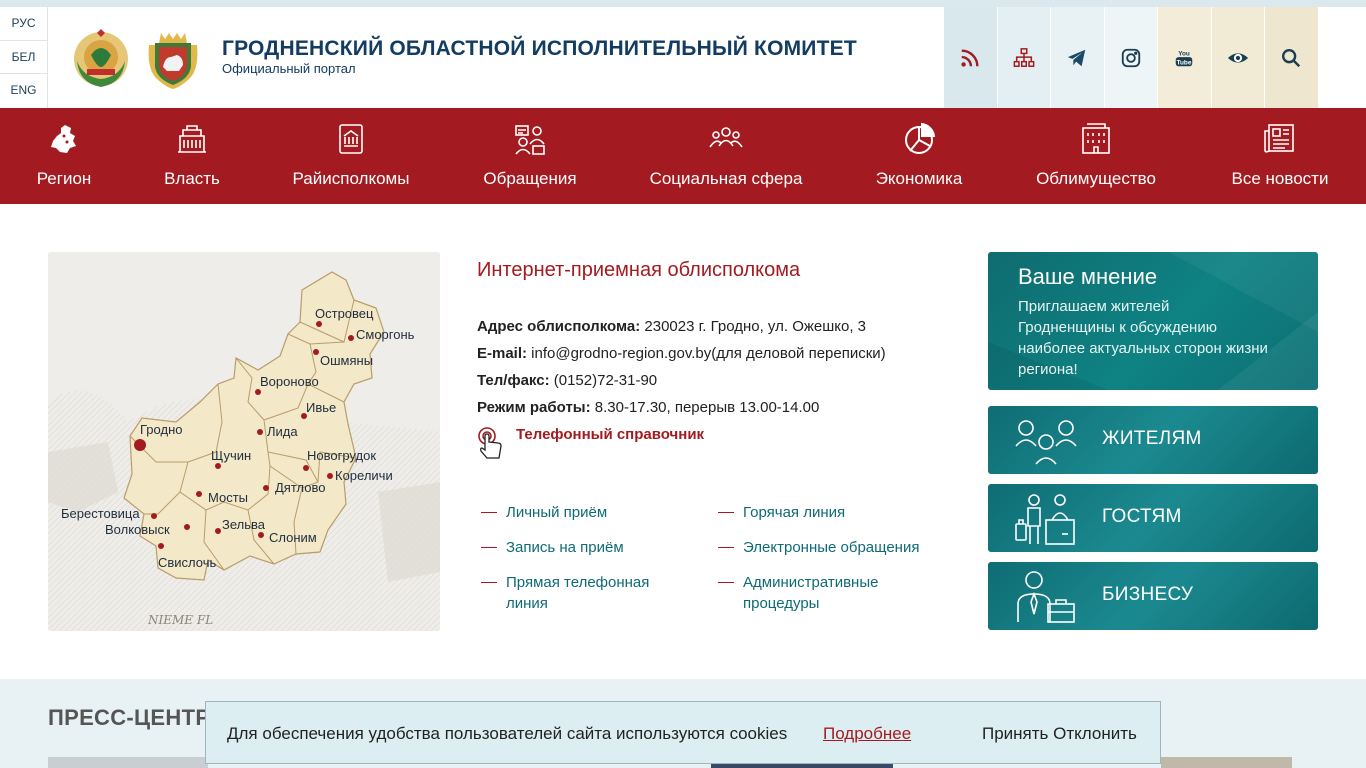 This screenshot has width=1366, height=768. Describe the element at coordinates (1280, 178) in the screenshot. I see `nav-label: Все новости` at that location.